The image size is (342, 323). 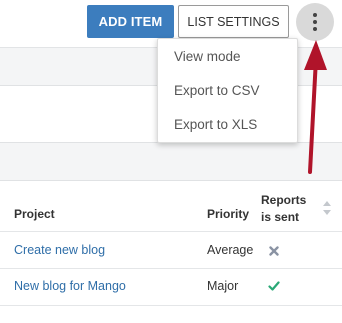 What do you see at coordinates (274, 251) in the screenshot?
I see `cross-icon` at bounding box center [274, 251].